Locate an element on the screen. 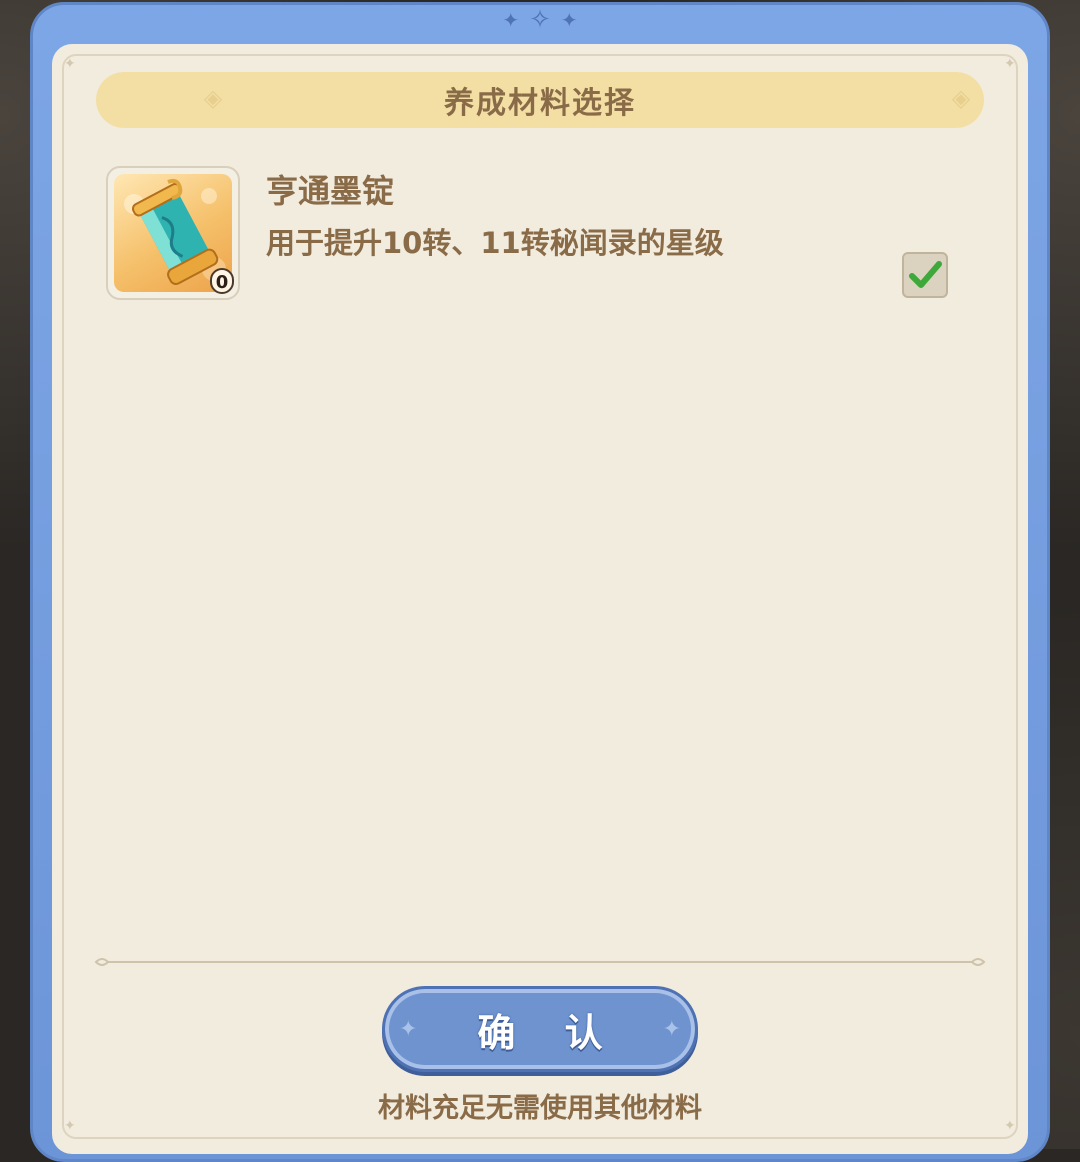 This screenshot has height=1162, width=1080. top-ornament: ✦ ✧ ✦ is located at coordinates (540, 20).